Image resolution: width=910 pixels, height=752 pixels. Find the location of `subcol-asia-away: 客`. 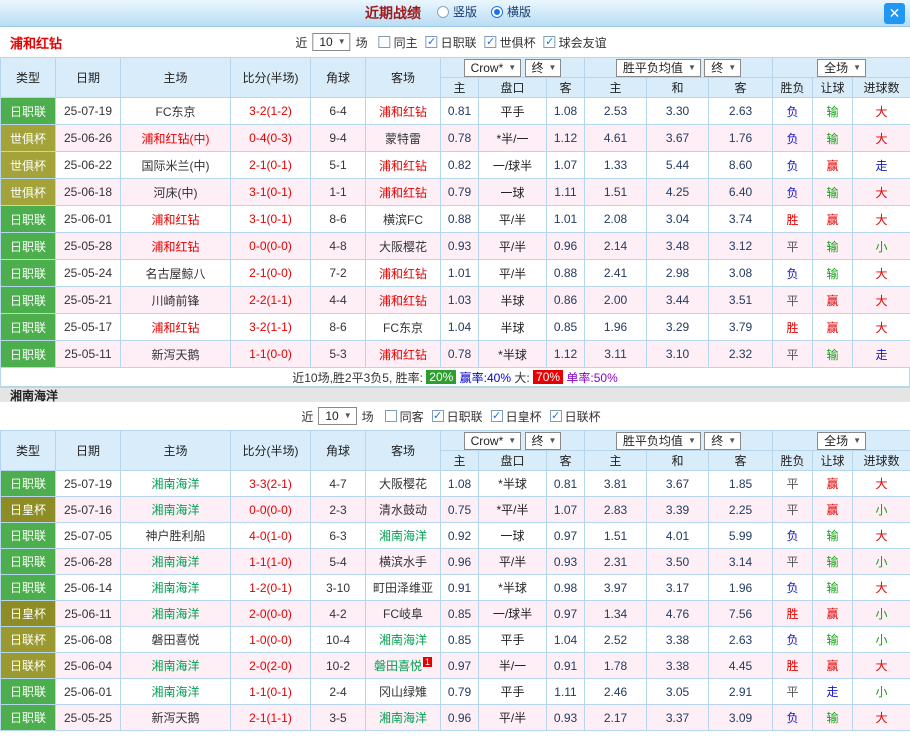

subcol-asia-away: 客 is located at coordinates (565, 460).